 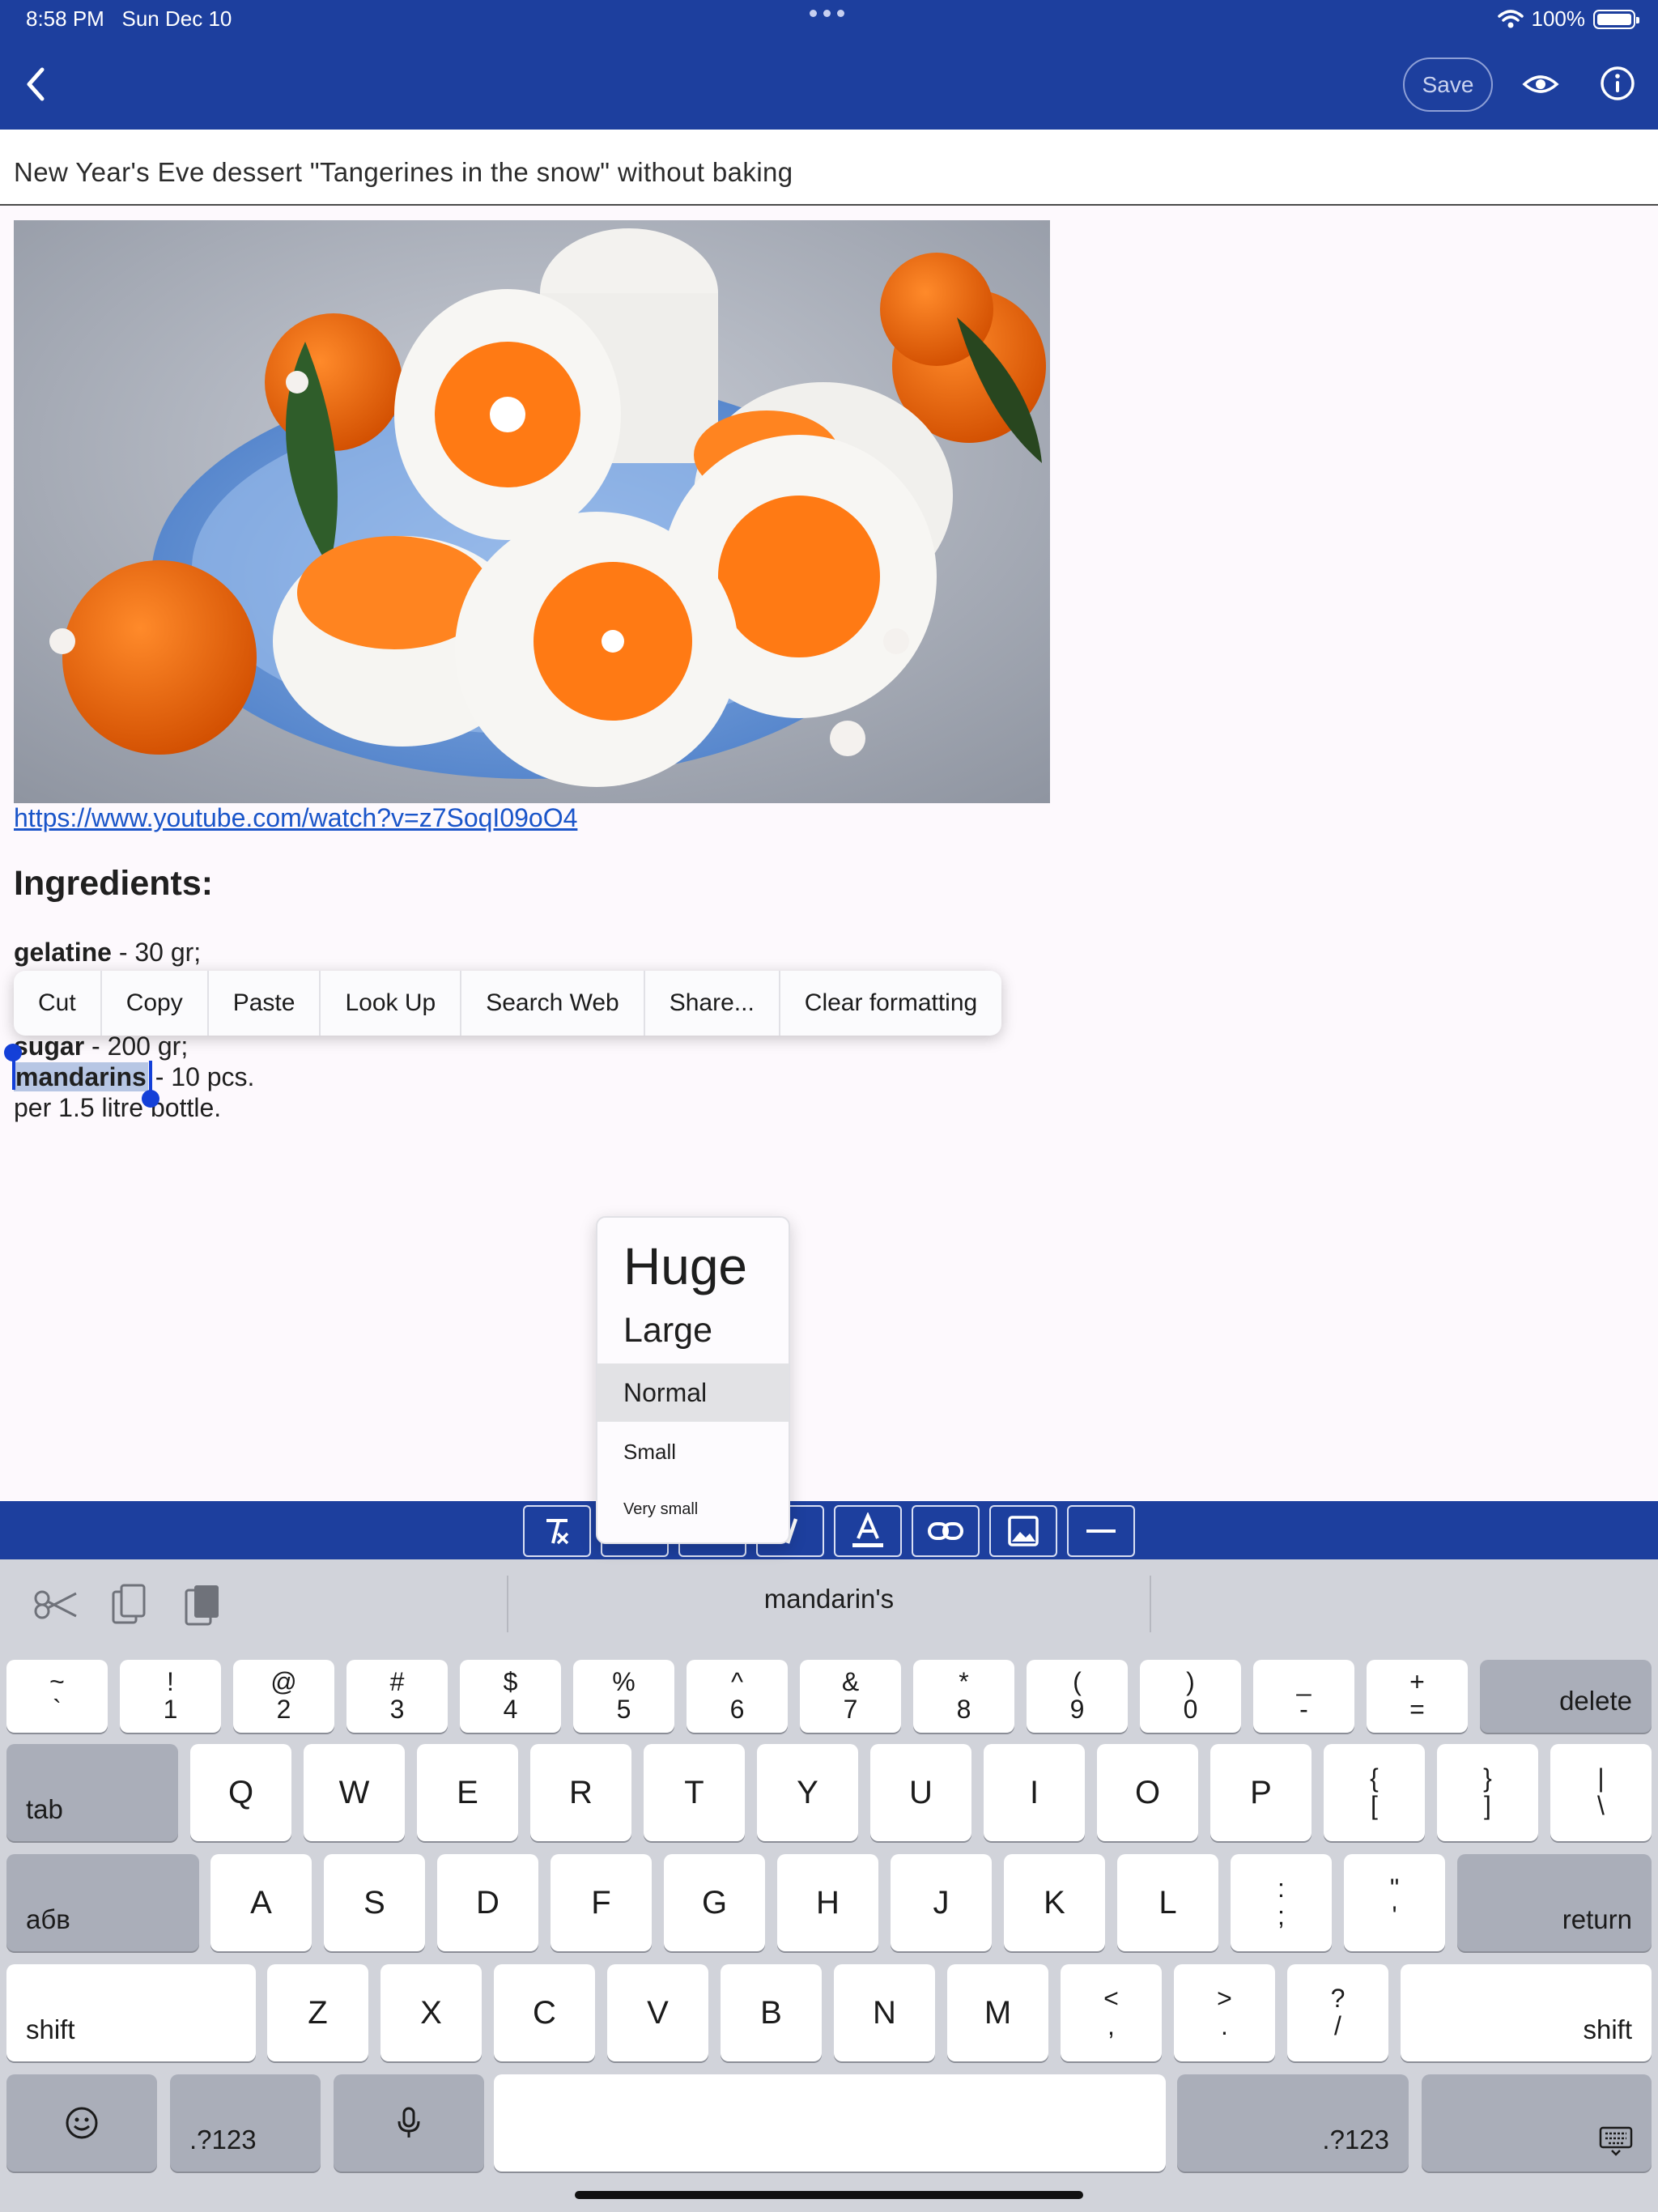 I want to click on return-key: return, so click(x=1554, y=1903).